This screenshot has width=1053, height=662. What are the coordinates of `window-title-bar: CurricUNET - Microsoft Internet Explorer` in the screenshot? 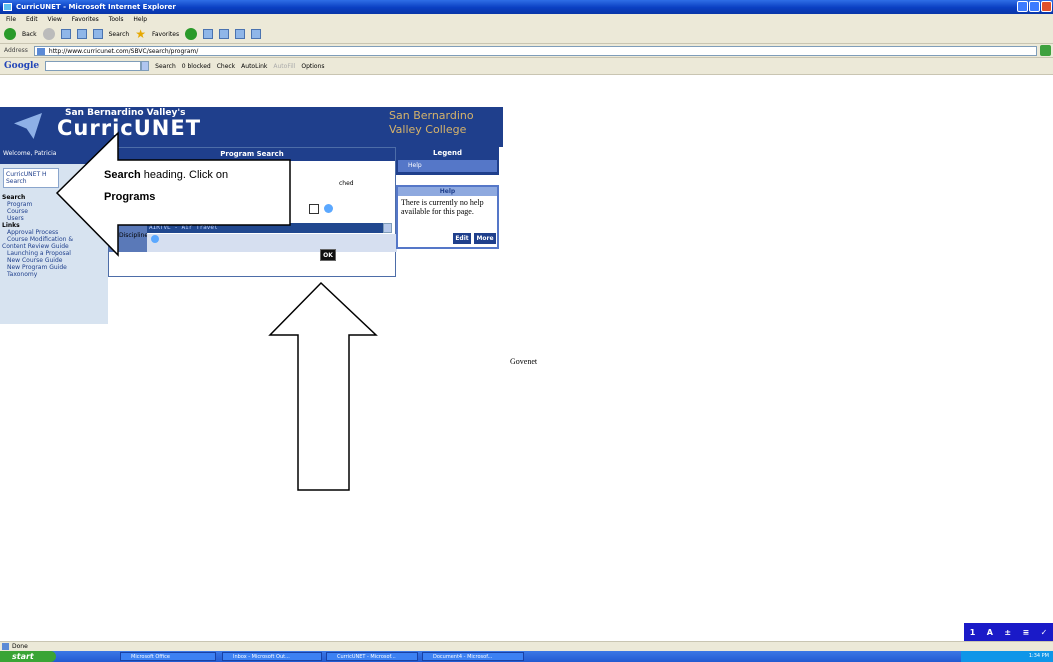 It's located at (526, 7).